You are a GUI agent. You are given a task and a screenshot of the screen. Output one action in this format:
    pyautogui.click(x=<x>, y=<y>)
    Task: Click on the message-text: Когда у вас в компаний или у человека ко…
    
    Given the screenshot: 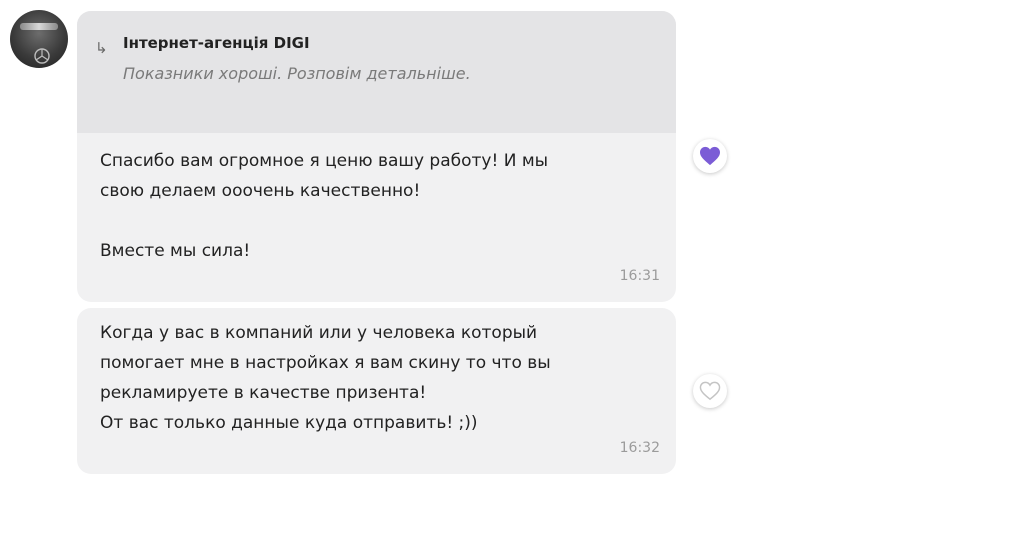 What is the action you would take?
    pyautogui.click(x=325, y=378)
    